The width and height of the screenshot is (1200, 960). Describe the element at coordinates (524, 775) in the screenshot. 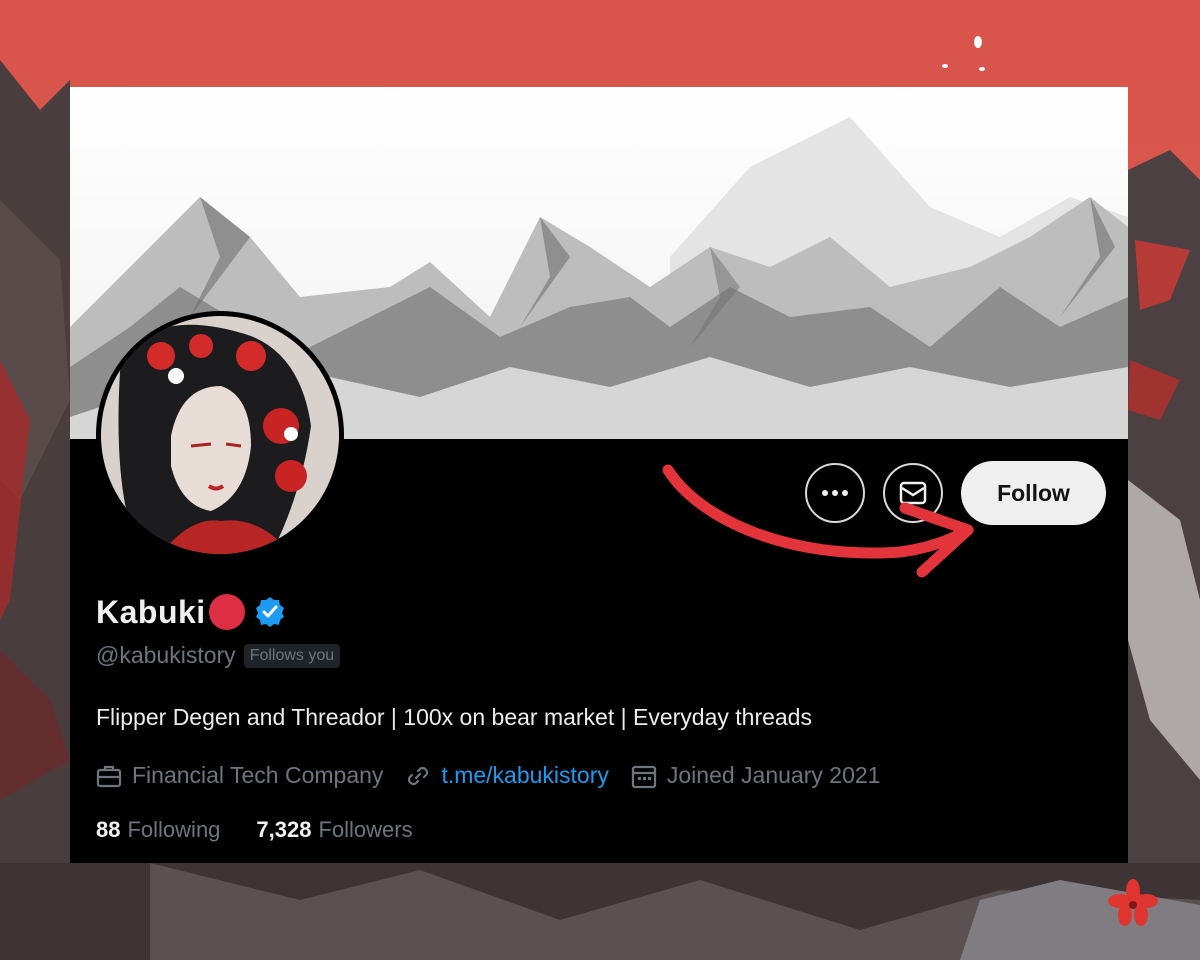

I see `profile-link: t.me/kabukistory` at that location.